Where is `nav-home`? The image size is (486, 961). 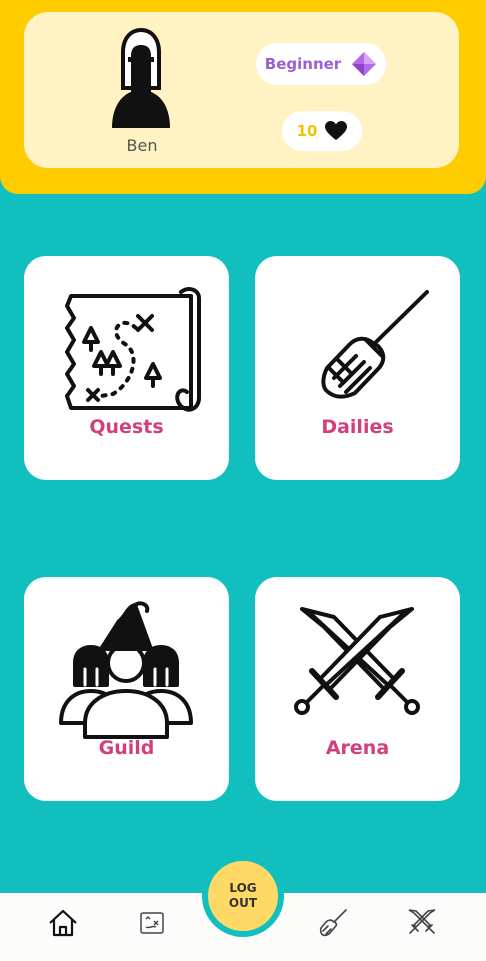
nav-home is located at coordinates (63, 923).